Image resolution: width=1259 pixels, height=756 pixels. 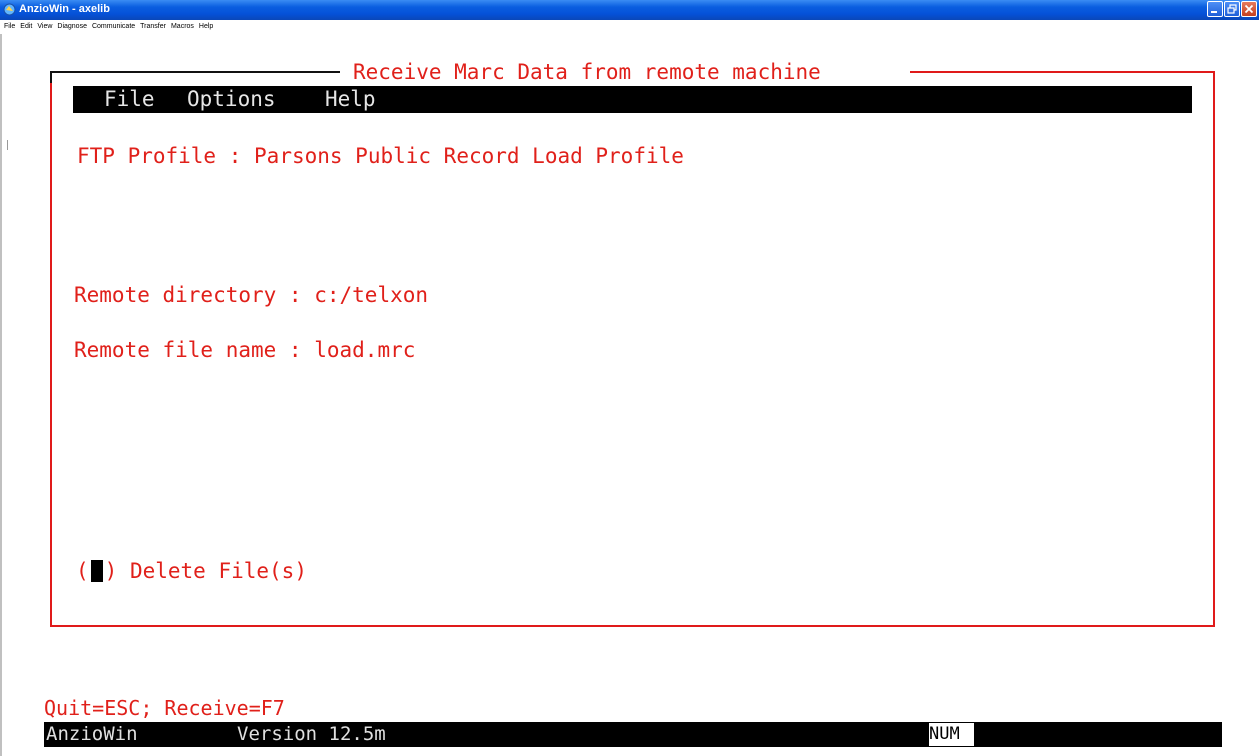 What do you see at coordinates (951, 734) in the screenshot?
I see `num-lock-indicator: NUM` at bounding box center [951, 734].